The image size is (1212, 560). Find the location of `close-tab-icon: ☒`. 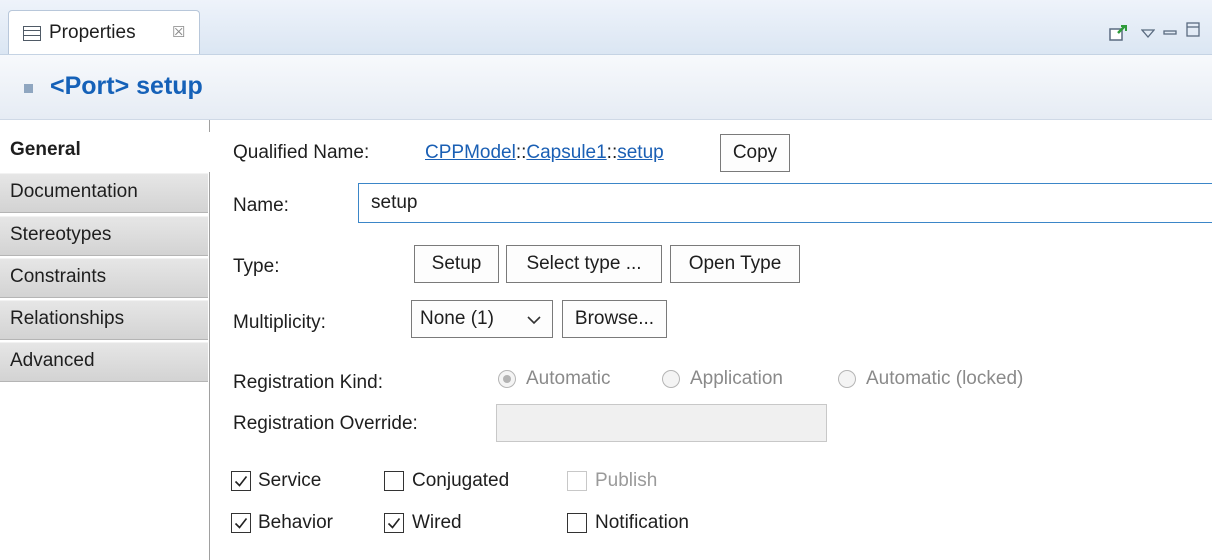

close-tab-icon: ☒ is located at coordinates (178, 32).